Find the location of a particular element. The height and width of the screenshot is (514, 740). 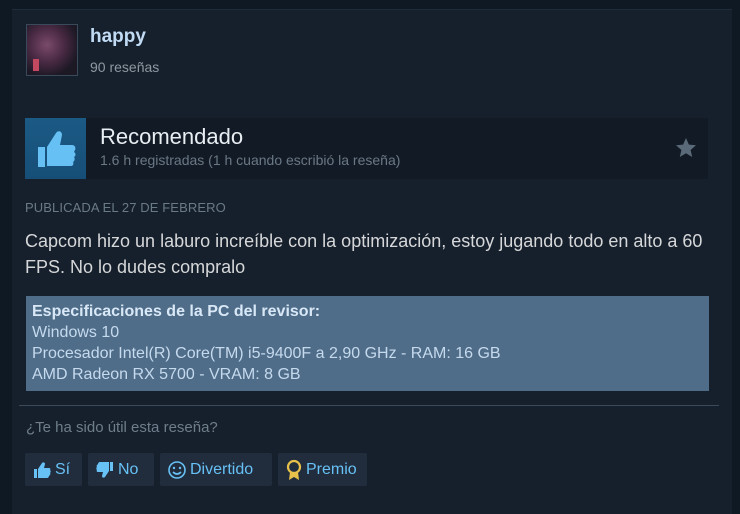

specs-line: AMD Radeon RX 5700 - VRAM: 8 GB is located at coordinates (166, 374).